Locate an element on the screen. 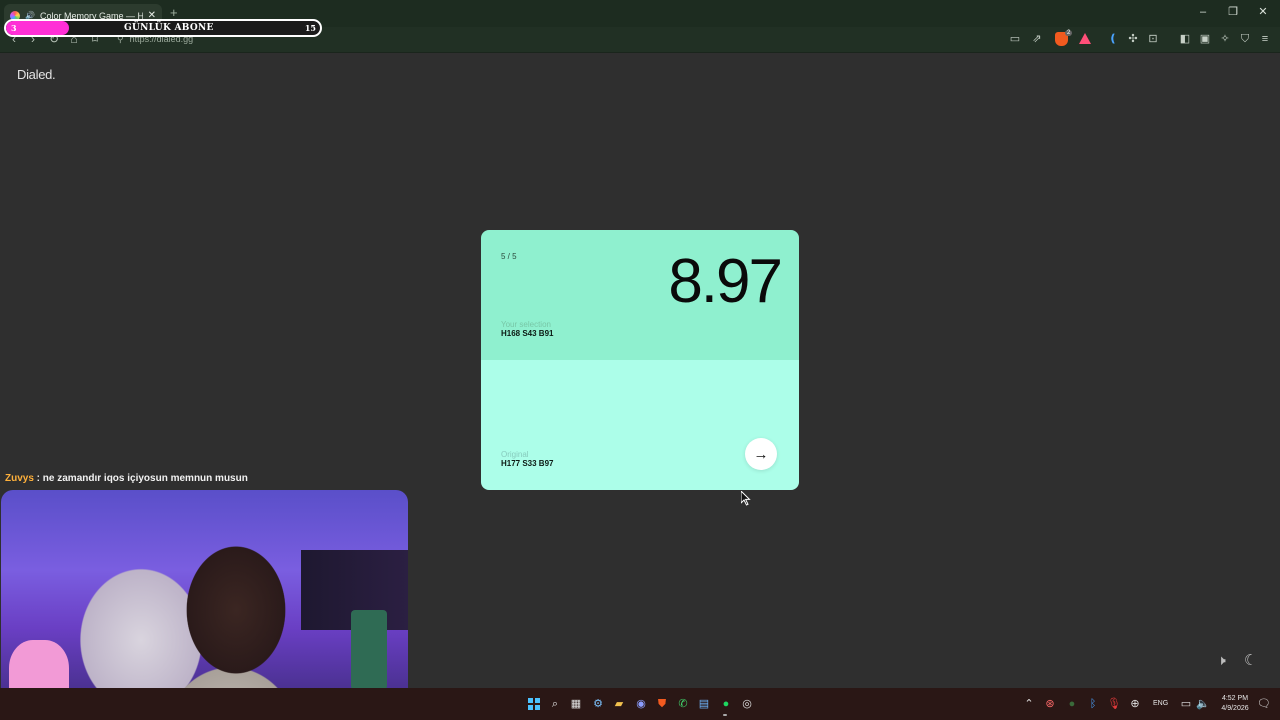 This screenshot has width=1280, height=720. brave-taskbar-icon: ⛊ is located at coordinates (662, 704).